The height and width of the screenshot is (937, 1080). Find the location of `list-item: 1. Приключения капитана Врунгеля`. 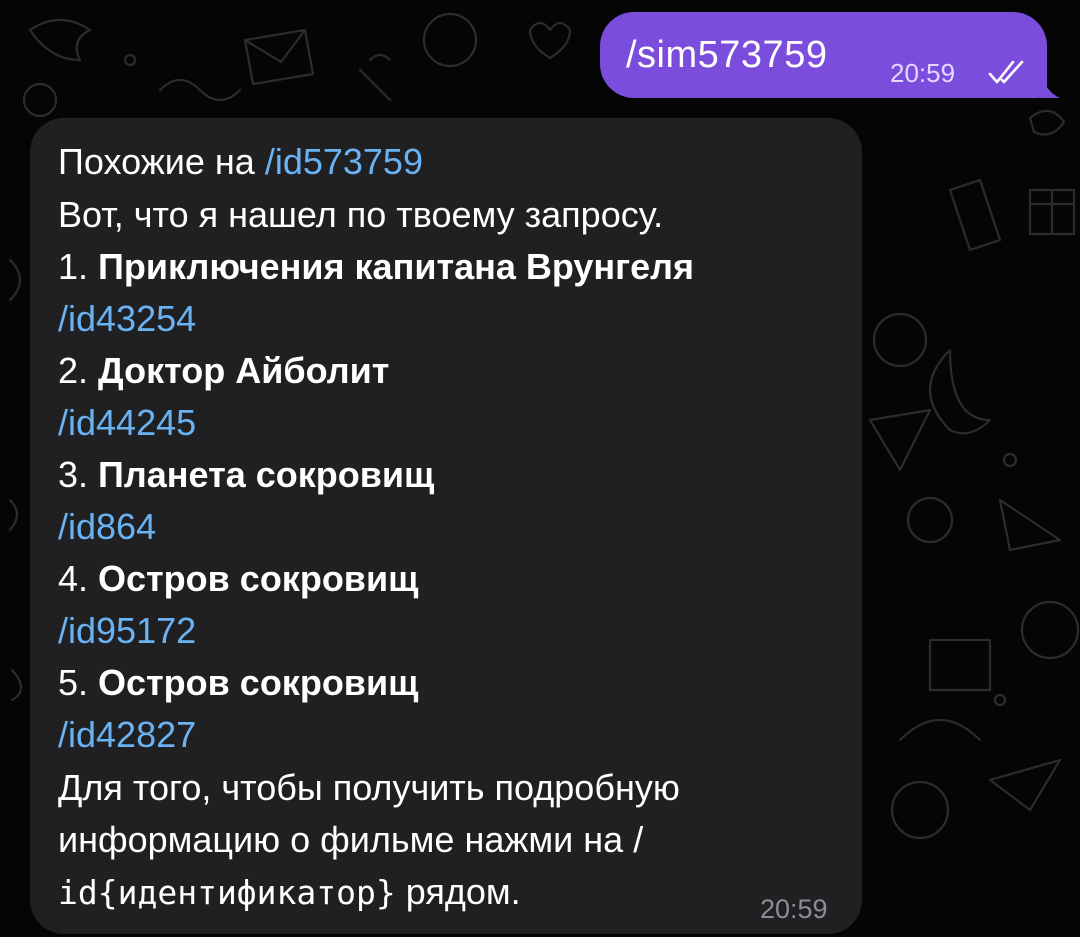

list-item: 1. Приключения капитана Врунгеля is located at coordinates (376, 267).